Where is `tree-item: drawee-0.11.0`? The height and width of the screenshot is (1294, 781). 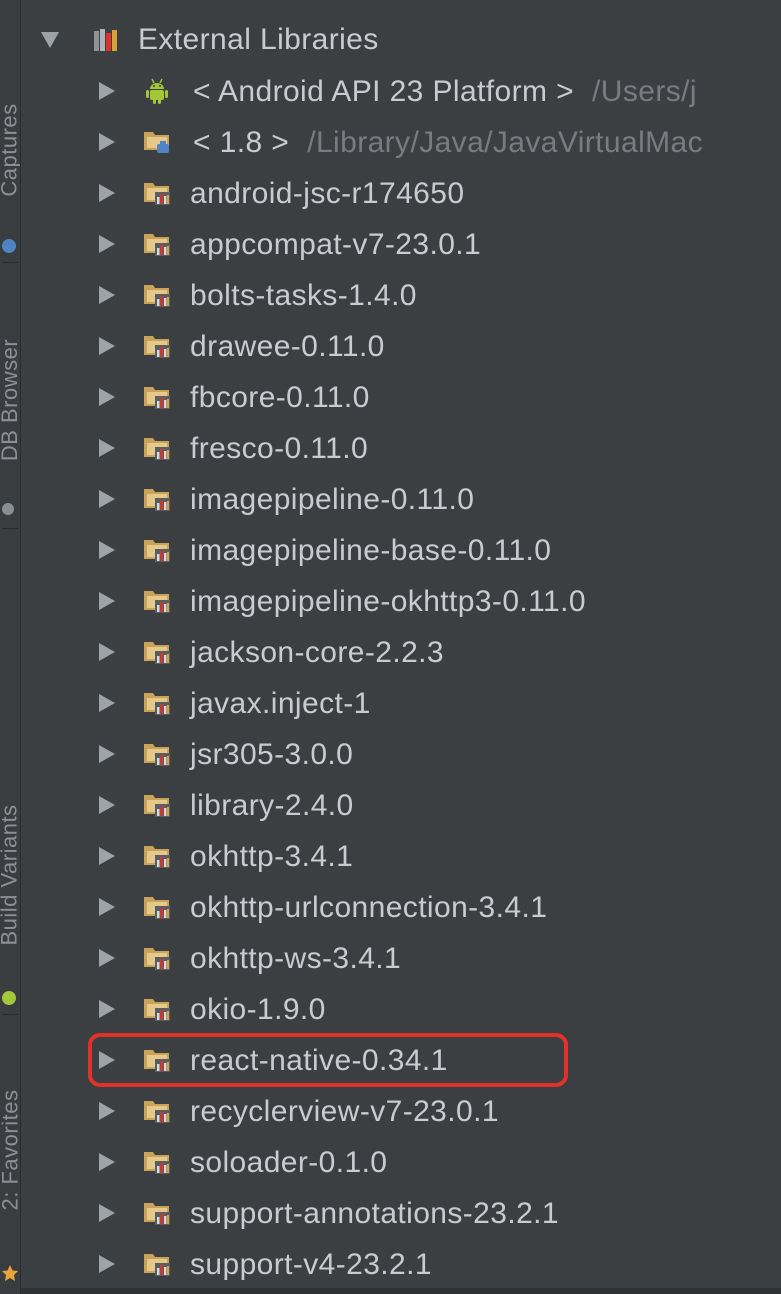
tree-item: drawee-0.11.0 is located at coordinates (401, 346).